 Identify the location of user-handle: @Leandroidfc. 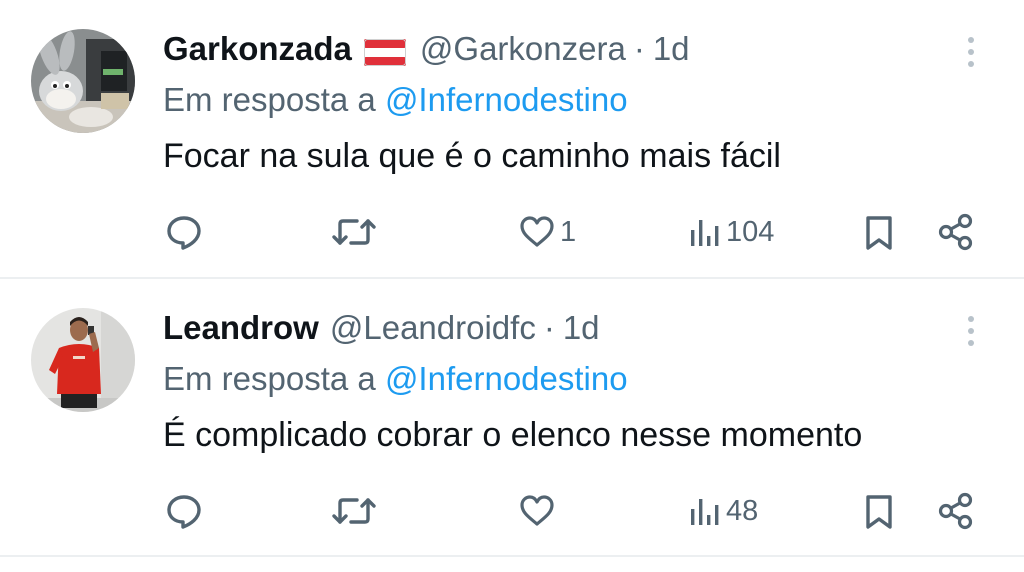
(433, 328).